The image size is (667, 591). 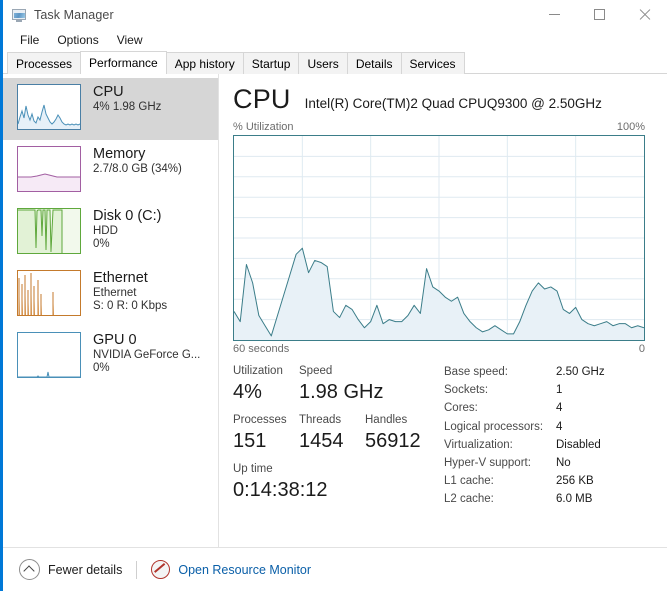 What do you see at coordinates (127, 216) in the screenshot?
I see `sidebar-item-disk0-title: Disk 0 (C:)` at bounding box center [127, 216].